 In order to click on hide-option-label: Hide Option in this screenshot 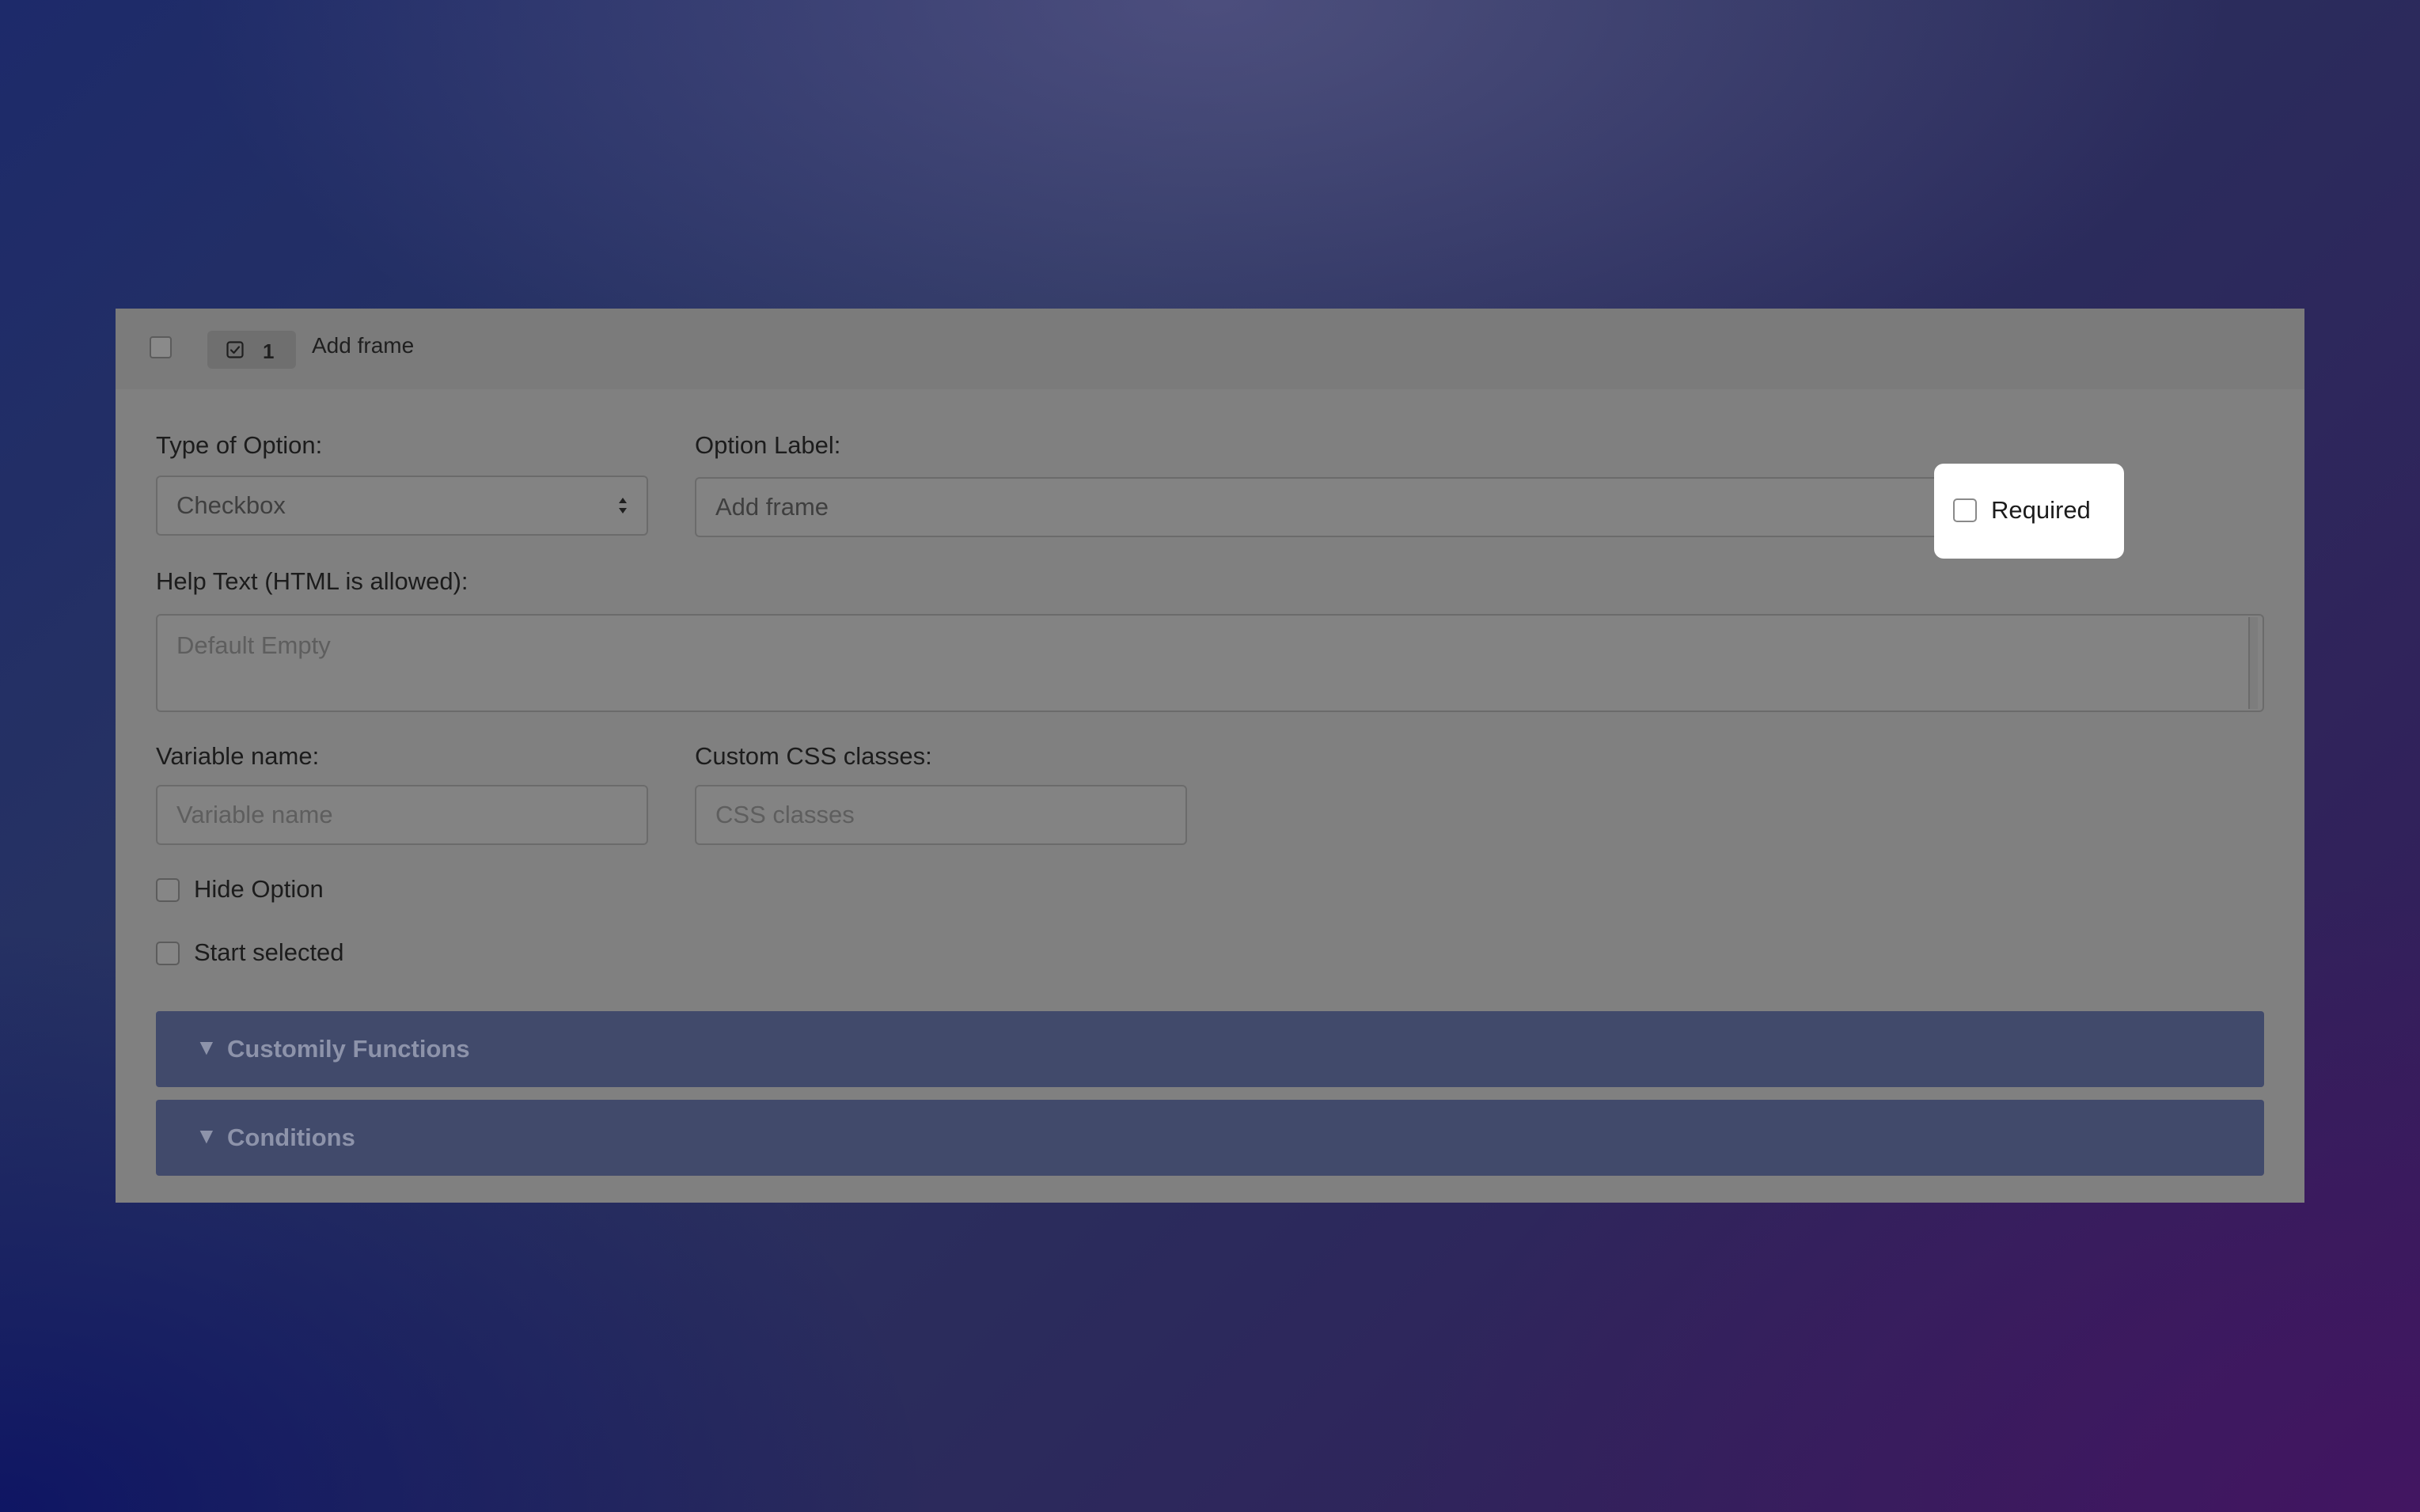, I will do `click(259, 889)`.